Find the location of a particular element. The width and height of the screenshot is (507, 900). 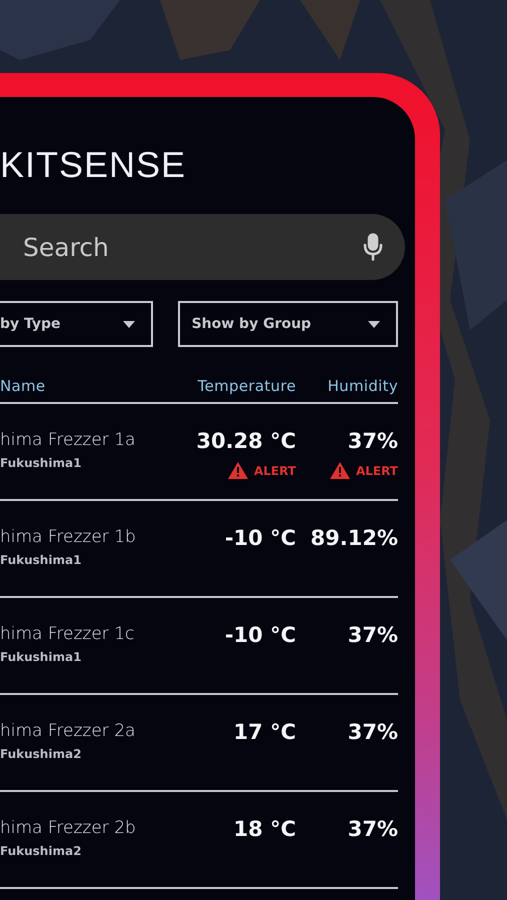

device-name: hima Frezzer 1a is located at coordinates (68, 440).